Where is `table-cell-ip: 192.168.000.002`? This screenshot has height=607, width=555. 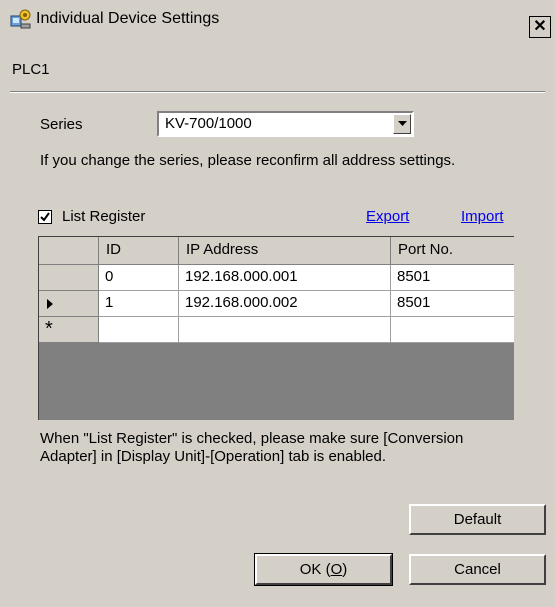 table-cell-ip: 192.168.000.002 is located at coordinates (285, 304).